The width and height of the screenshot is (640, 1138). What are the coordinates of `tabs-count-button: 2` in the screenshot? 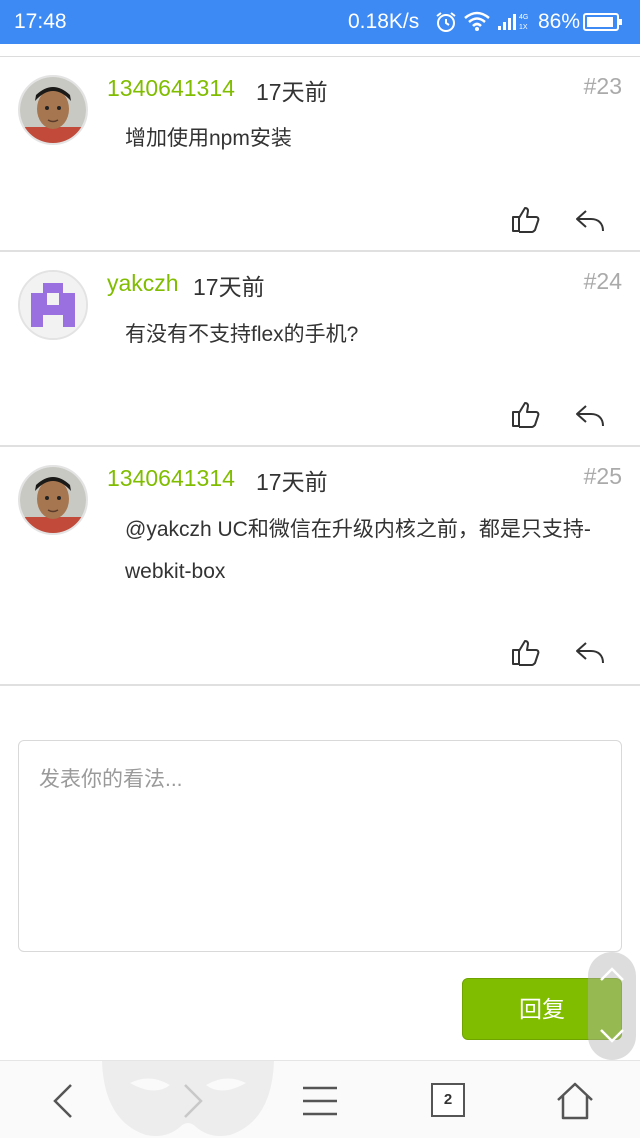 It's located at (448, 1100).